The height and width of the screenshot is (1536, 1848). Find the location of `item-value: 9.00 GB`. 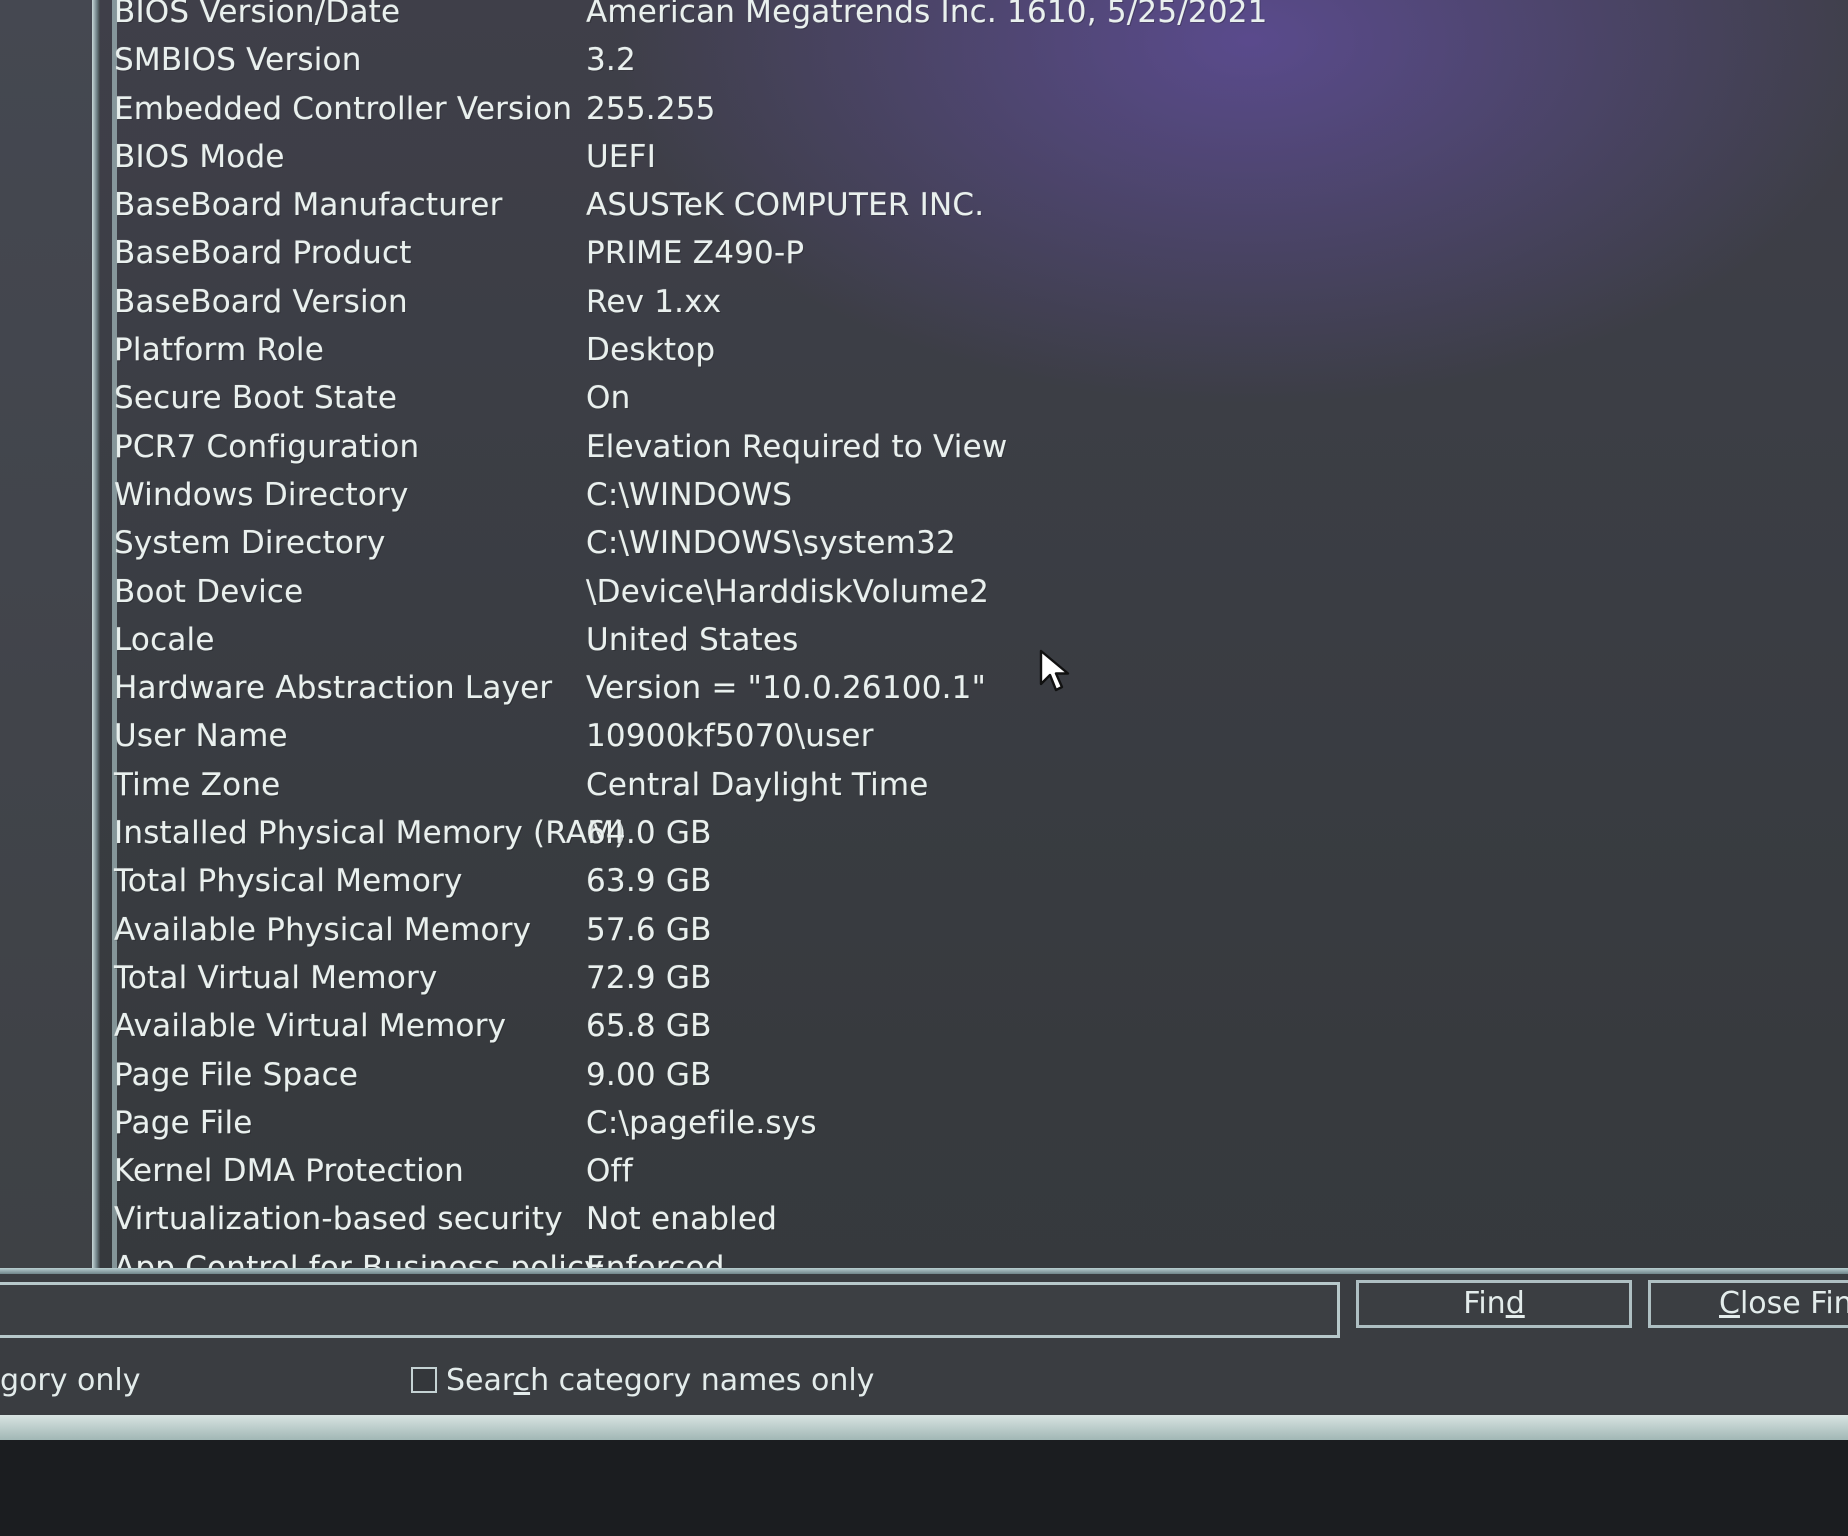

item-value: 9.00 GB is located at coordinates (649, 1074).